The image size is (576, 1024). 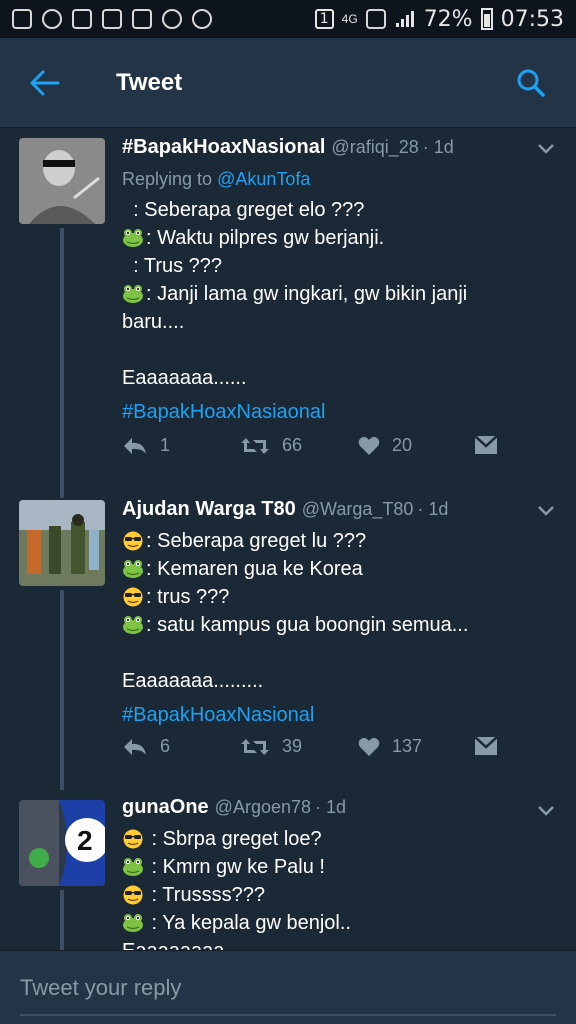 What do you see at coordinates (339, 597) in the screenshot?
I see `tweet-line: : trus ???` at bounding box center [339, 597].